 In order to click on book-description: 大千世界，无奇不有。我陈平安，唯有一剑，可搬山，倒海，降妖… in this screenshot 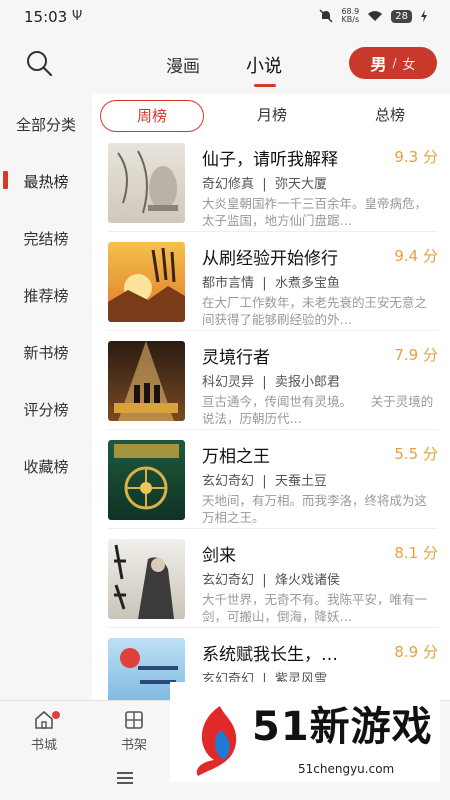, I will do `click(315, 608)`.